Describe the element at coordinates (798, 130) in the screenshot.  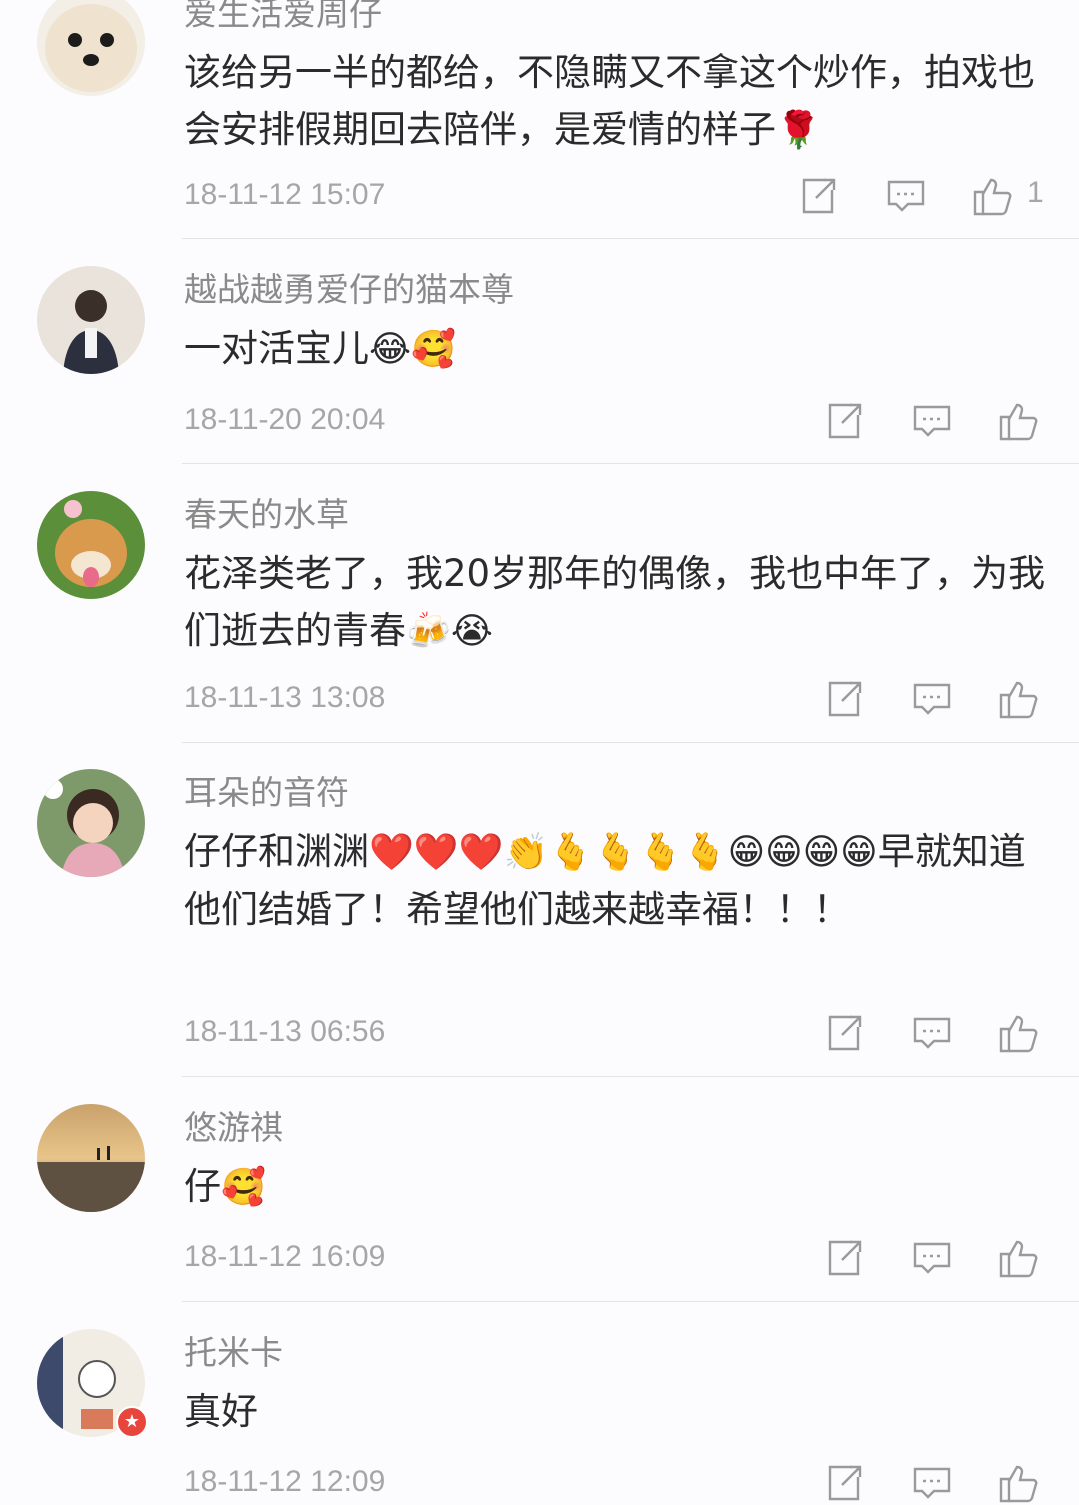
I see `rose-emoji: 🌹` at that location.